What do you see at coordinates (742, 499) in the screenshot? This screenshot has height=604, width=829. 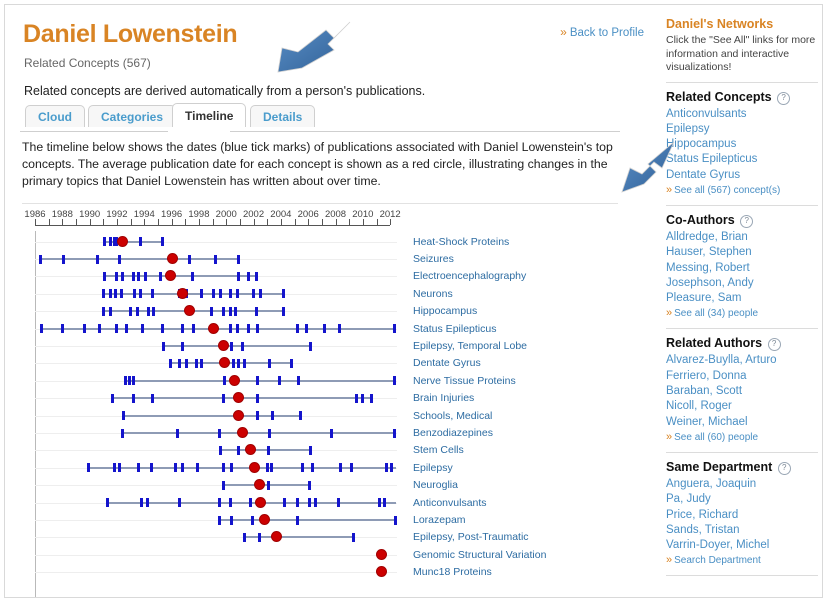 I see `sidebar-link: Pa, Judy` at bounding box center [742, 499].